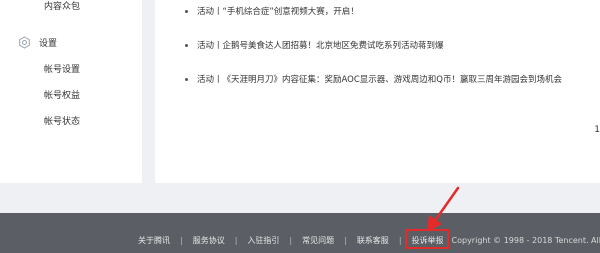 The width and height of the screenshot is (600, 253). Describe the element at coordinates (24, 42) in the screenshot. I see `gear-icon` at that location.